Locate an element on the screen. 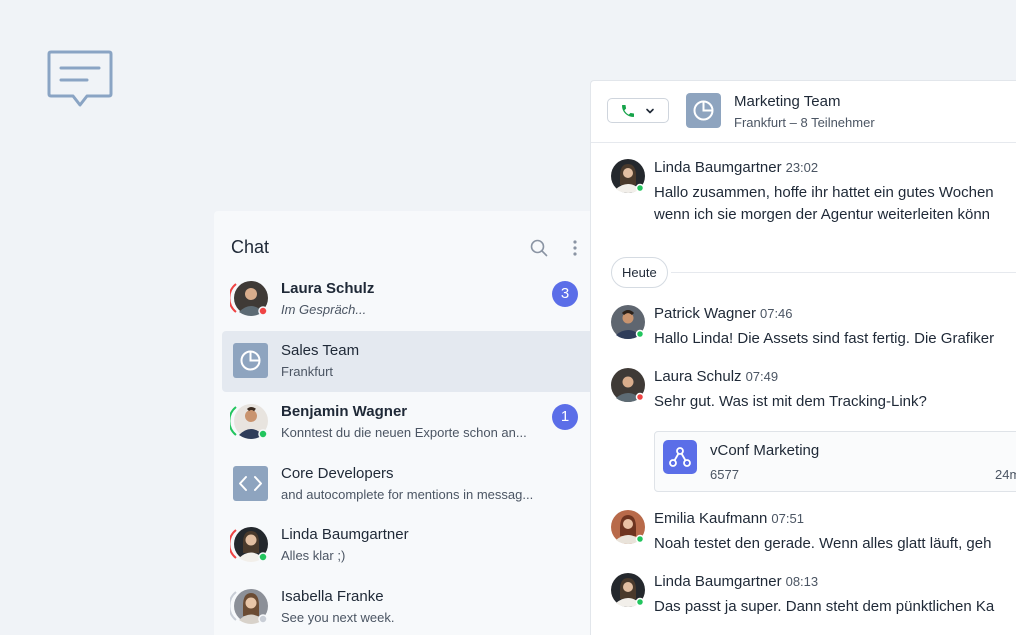 Image resolution: width=1016 pixels, height=635 pixels. author-name: Laura Schulz is located at coordinates (698, 376).